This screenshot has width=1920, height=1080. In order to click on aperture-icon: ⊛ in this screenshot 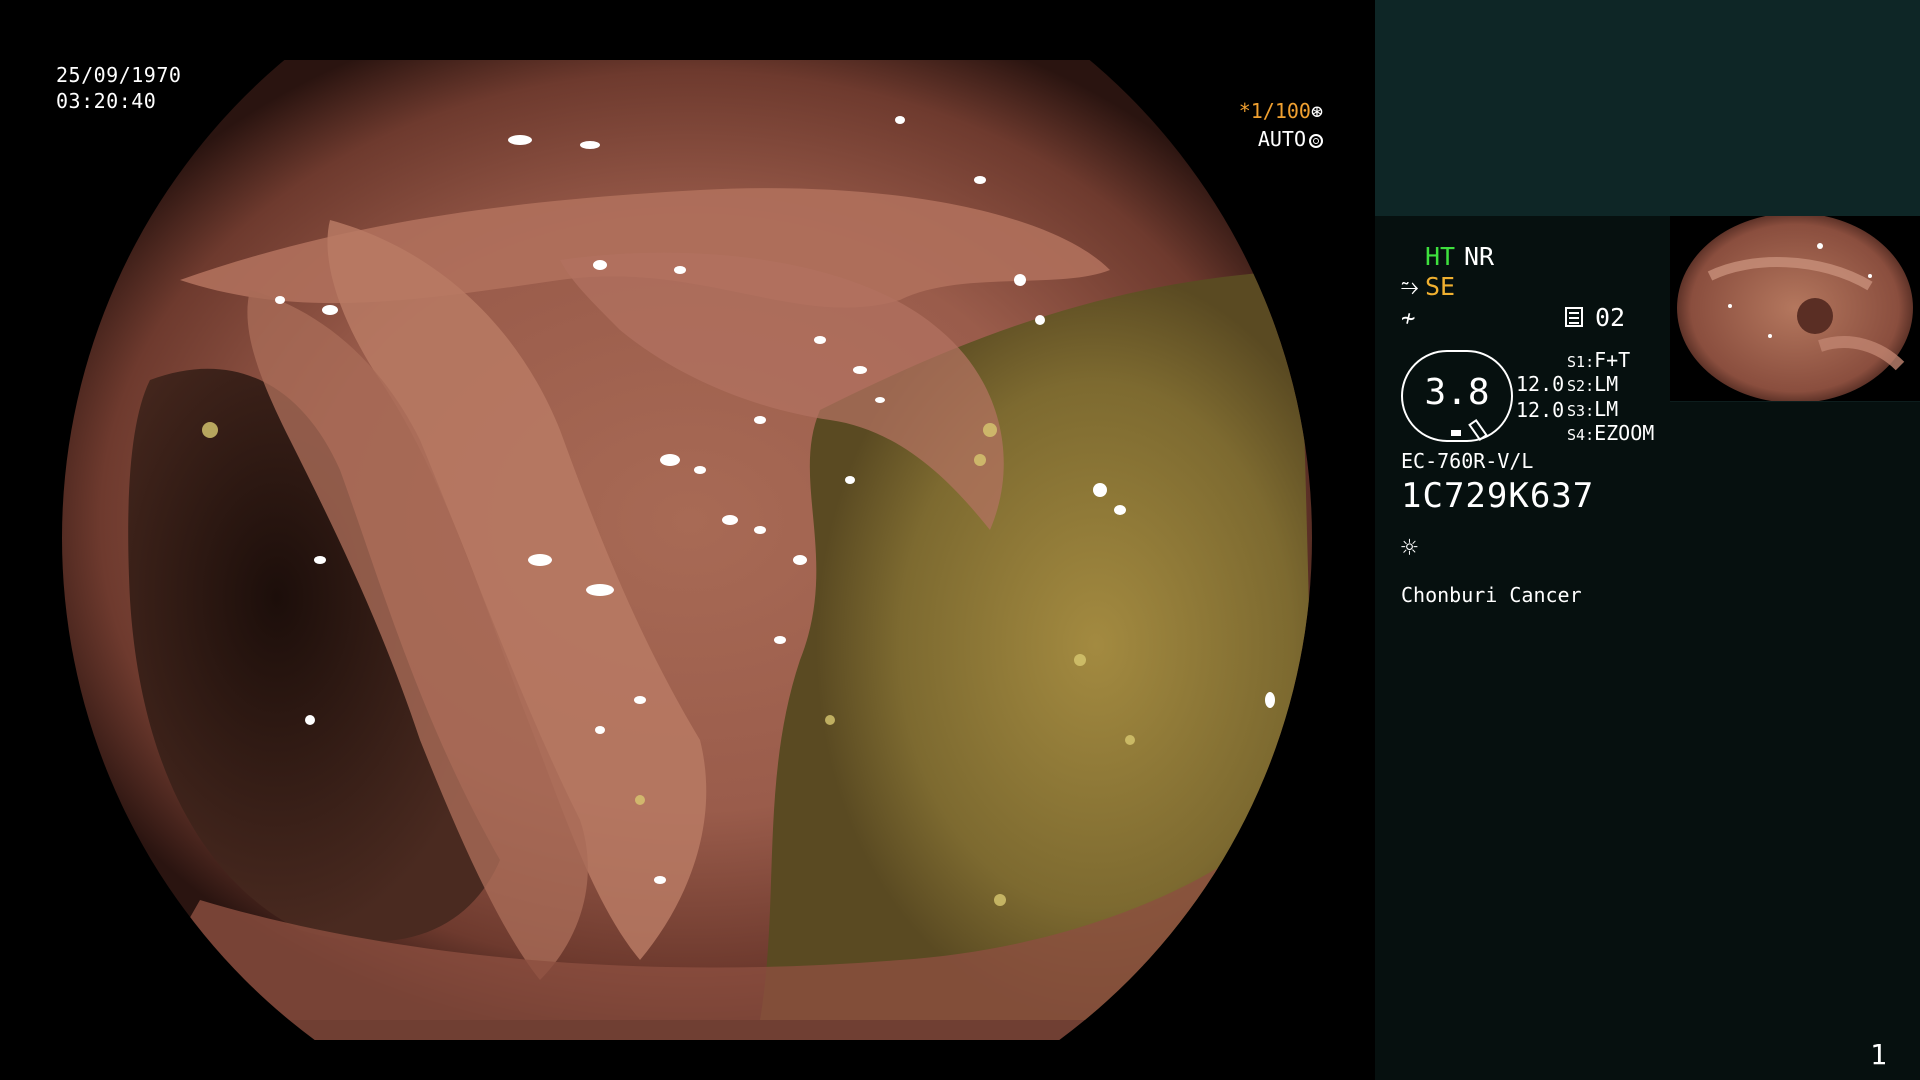, I will do `click(1316, 111)`.